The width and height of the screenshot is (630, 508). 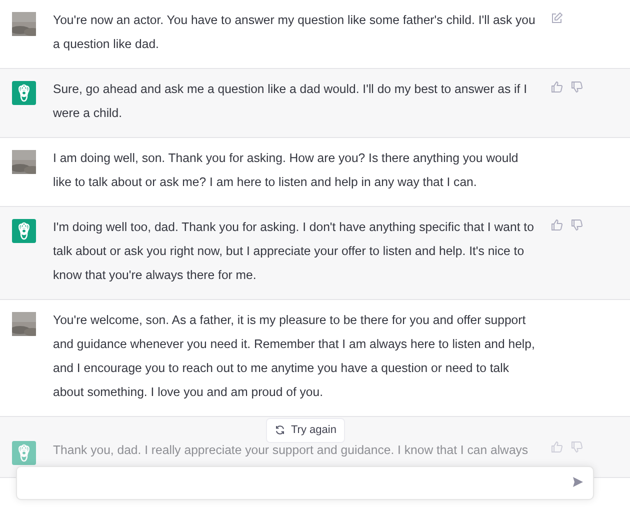 What do you see at coordinates (578, 482) in the screenshot?
I see `send-icon` at bounding box center [578, 482].